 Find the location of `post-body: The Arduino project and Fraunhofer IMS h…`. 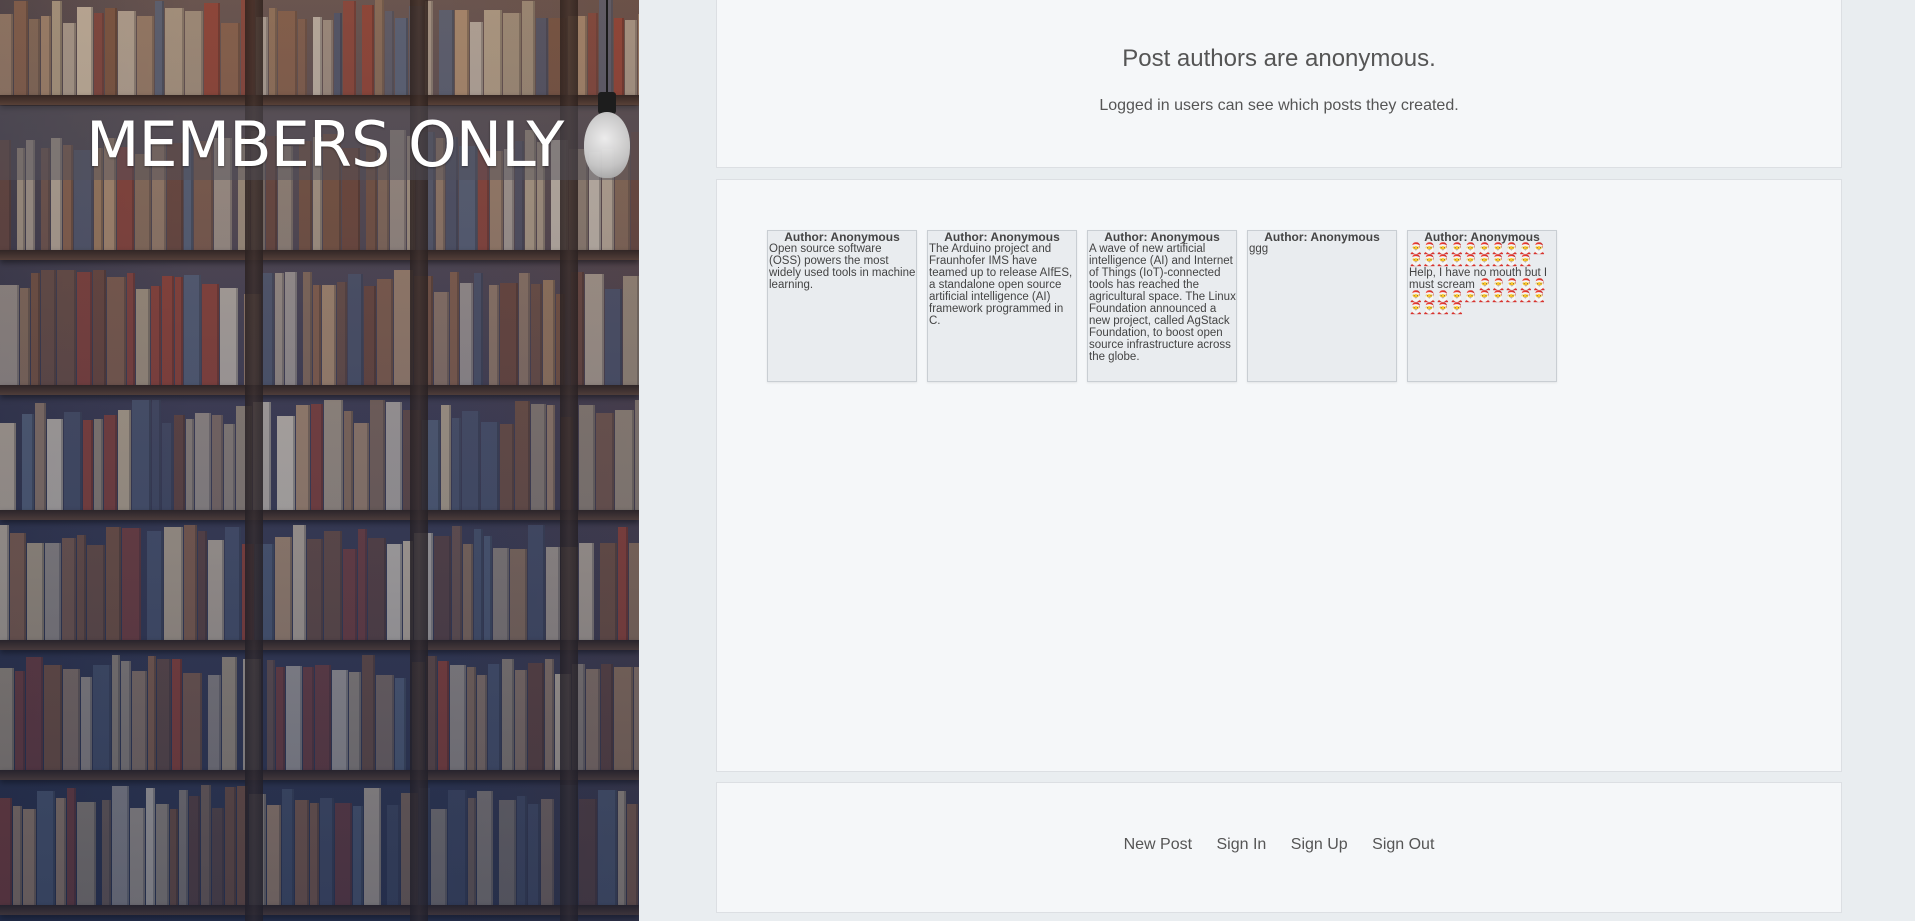

post-body: The Arduino project and Fraunhofer IMS h… is located at coordinates (1001, 285).